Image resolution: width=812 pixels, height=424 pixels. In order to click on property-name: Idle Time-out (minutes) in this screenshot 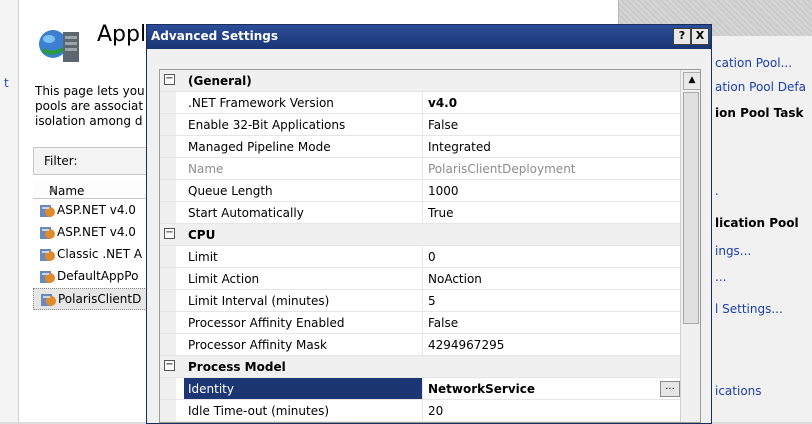, I will do `click(259, 411)`.